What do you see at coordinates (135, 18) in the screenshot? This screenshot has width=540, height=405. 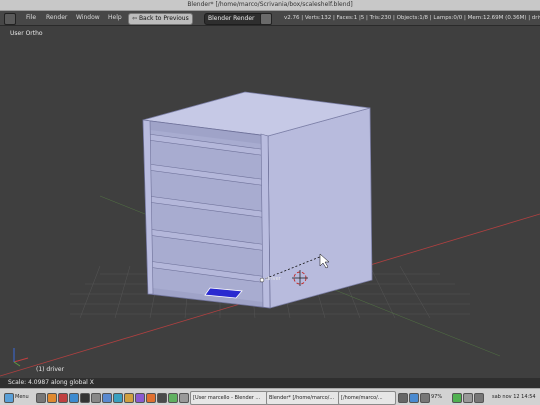 I see `back-arrow-icon: ⇦` at bounding box center [135, 18].